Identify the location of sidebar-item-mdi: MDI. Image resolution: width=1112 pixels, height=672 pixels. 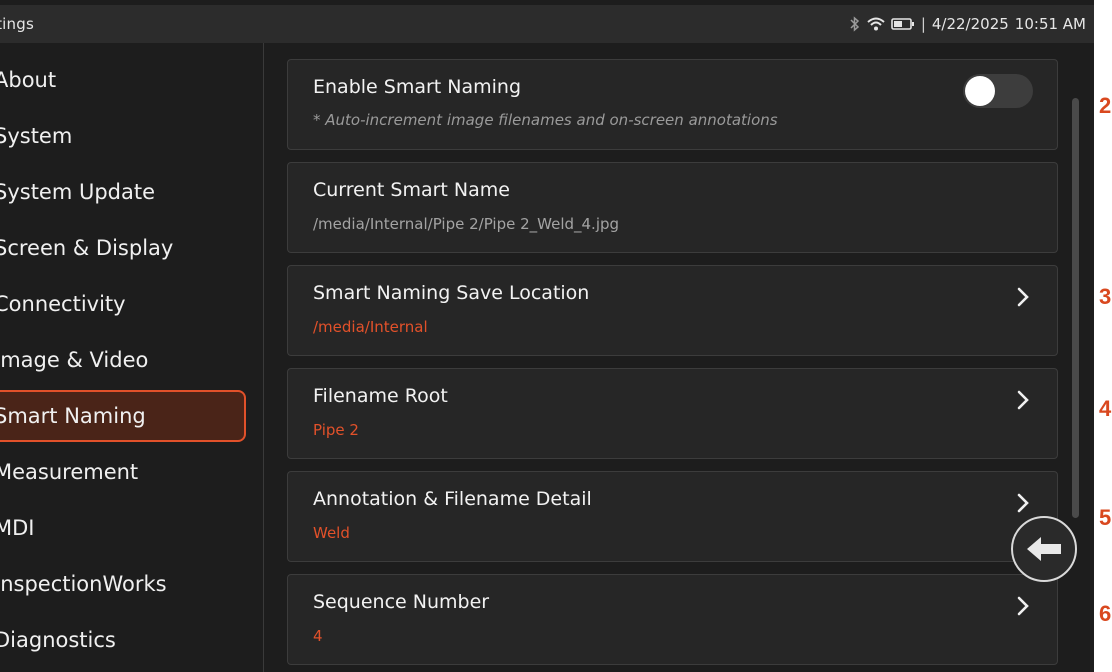
(123, 528).